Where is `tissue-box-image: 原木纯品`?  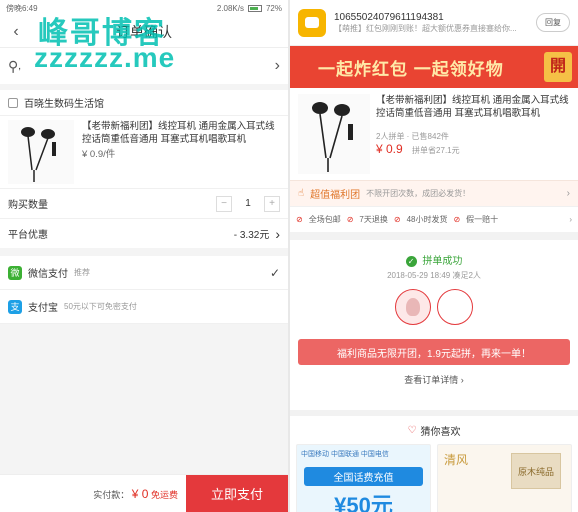
tissue-box-image: 原木纯品 is located at coordinates (536, 471).